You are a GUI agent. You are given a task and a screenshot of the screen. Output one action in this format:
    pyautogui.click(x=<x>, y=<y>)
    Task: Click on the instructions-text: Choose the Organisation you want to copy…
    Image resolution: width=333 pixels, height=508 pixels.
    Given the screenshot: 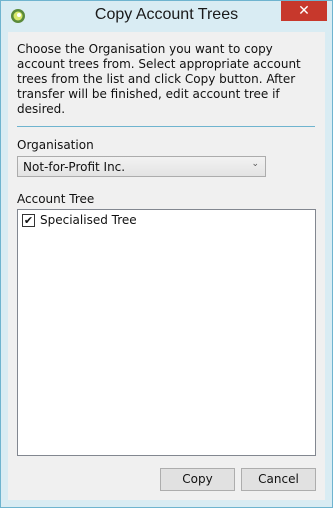 What is the action you would take?
    pyautogui.click(x=159, y=79)
    